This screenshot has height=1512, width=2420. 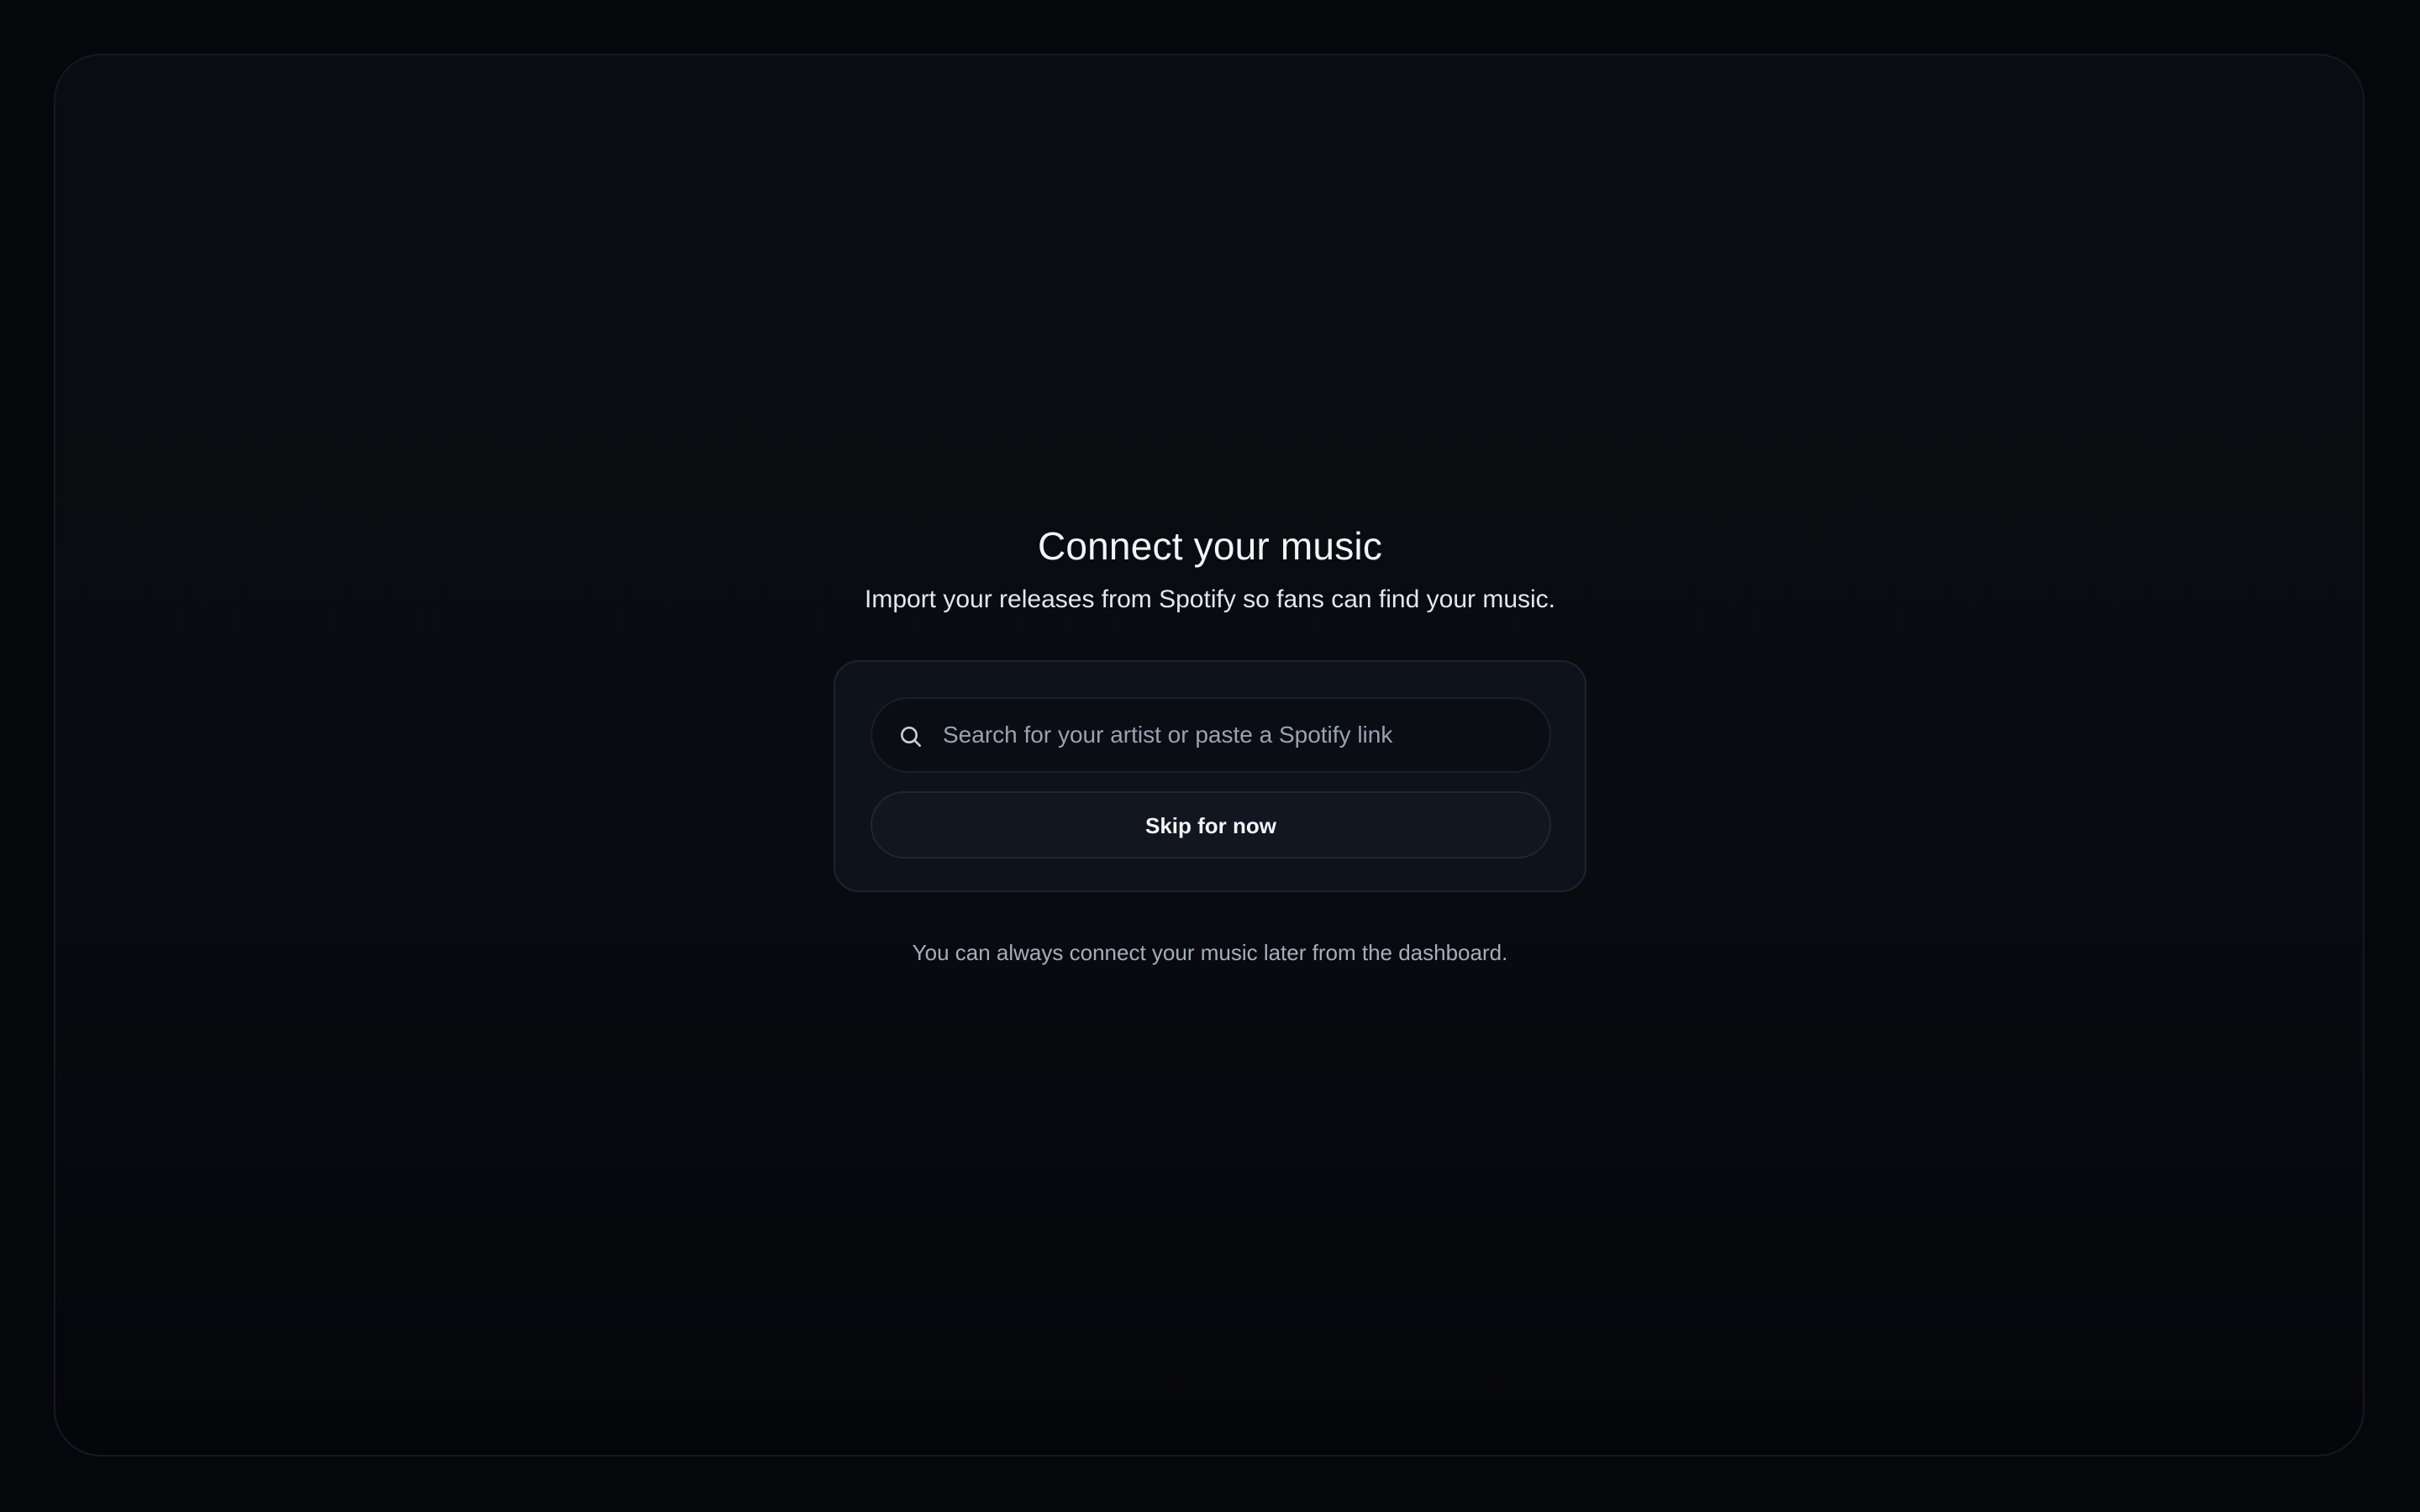 What do you see at coordinates (1210, 776) in the screenshot?
I see `connect-card: Skip for now` at bounding box center [1210, 776].